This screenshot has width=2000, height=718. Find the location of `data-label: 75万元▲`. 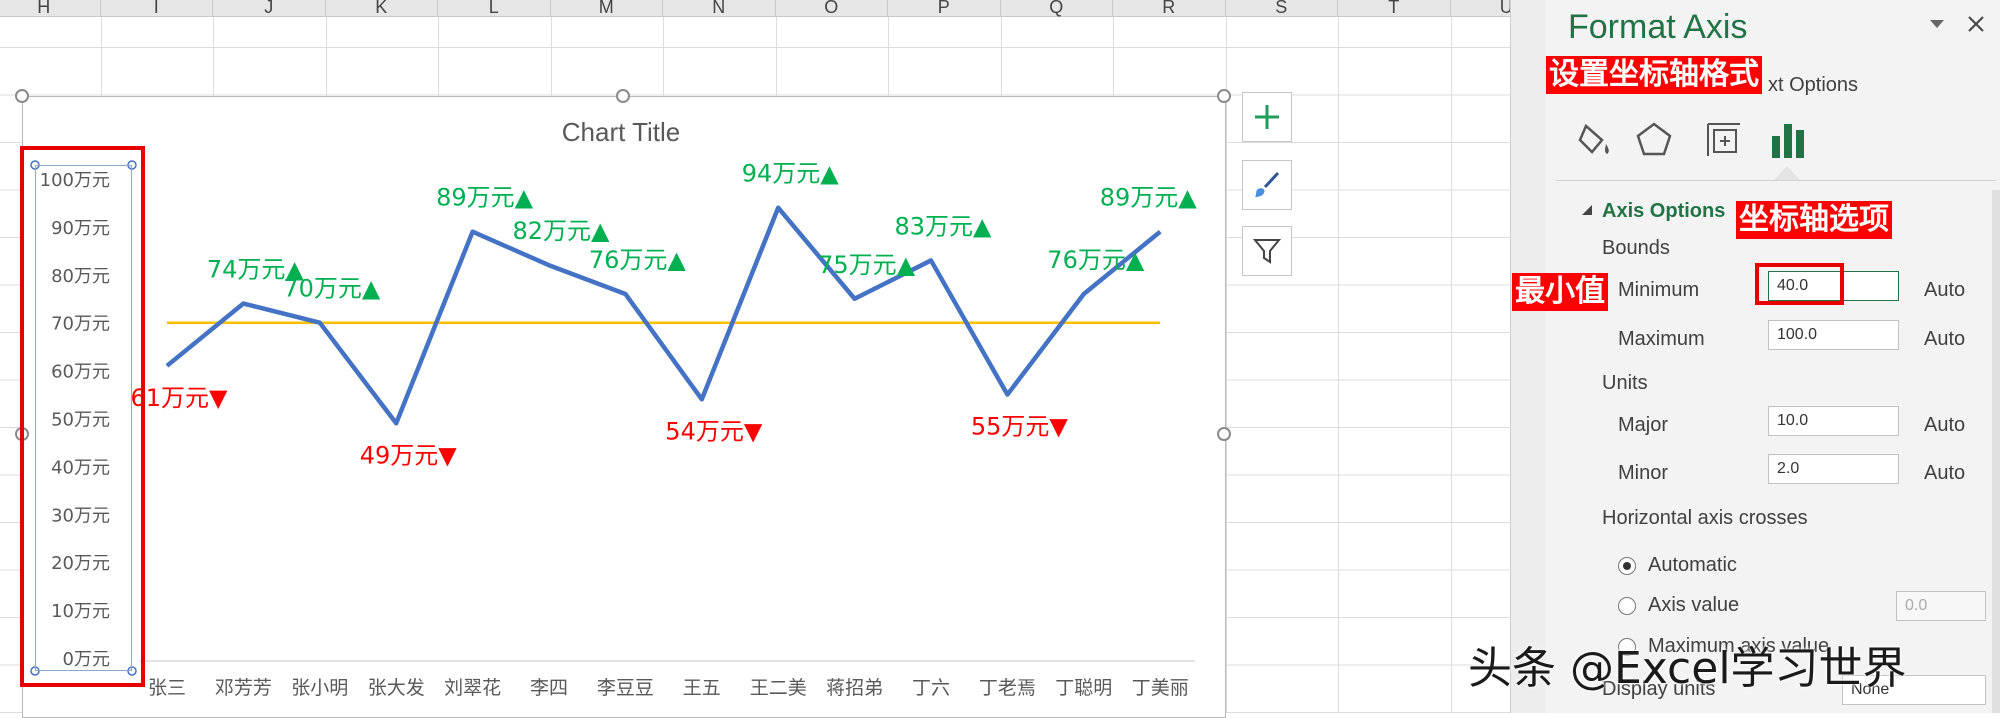

data-label: 75万元▲ is located at coordinates (867, 265).